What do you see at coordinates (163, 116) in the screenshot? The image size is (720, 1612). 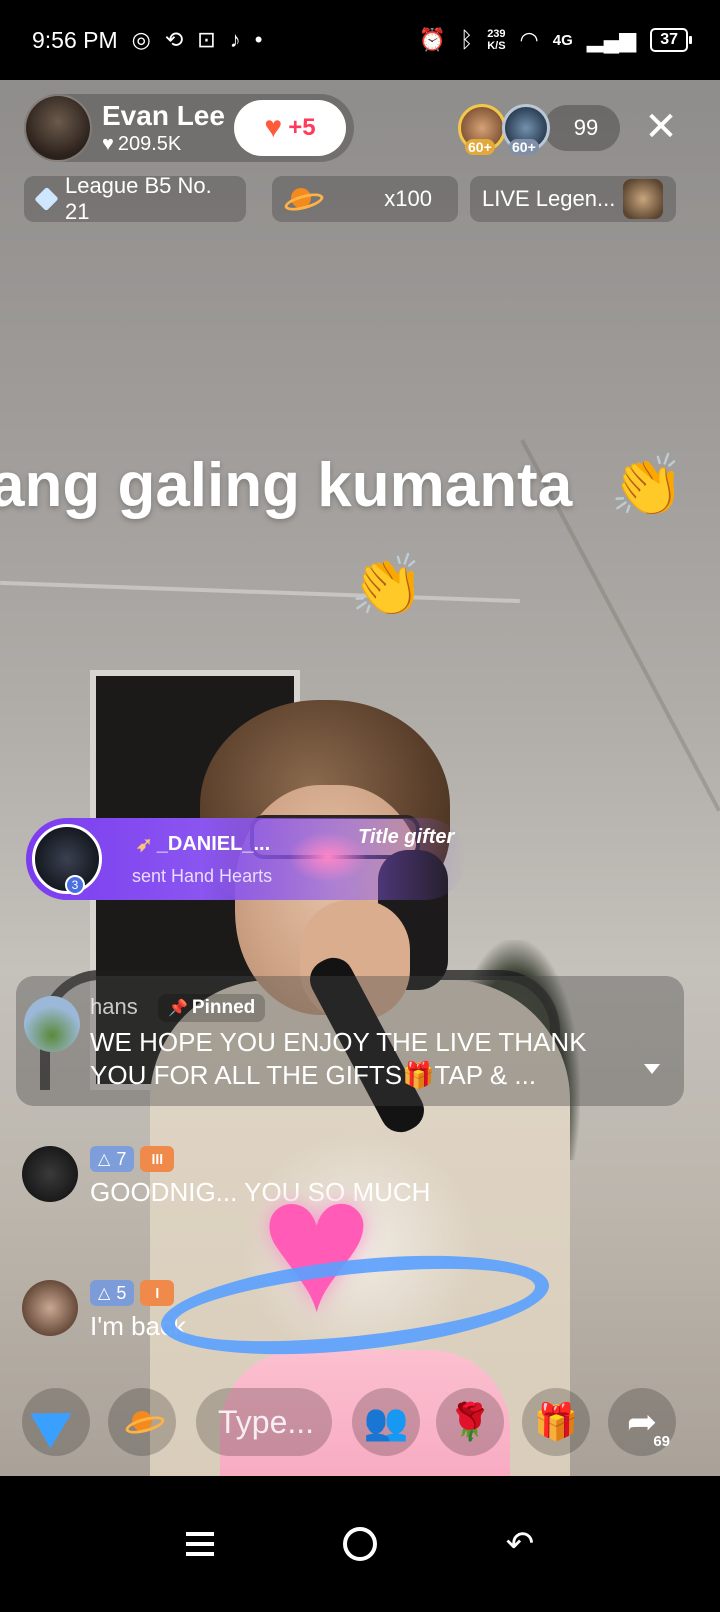 I see `host-name: Evan Lee` at bounding box center [163, 116].